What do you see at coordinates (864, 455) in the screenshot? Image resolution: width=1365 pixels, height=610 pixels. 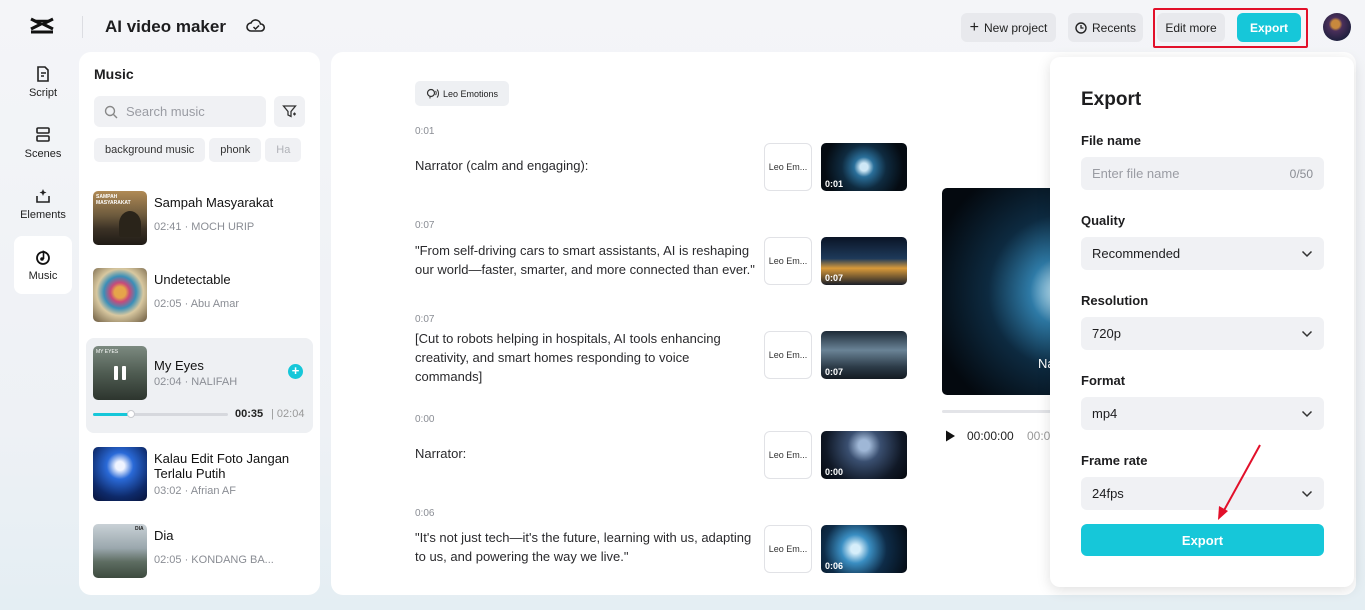 I see `scene-clip-thumbnail: 0:00` at bounding box center [864, 455].